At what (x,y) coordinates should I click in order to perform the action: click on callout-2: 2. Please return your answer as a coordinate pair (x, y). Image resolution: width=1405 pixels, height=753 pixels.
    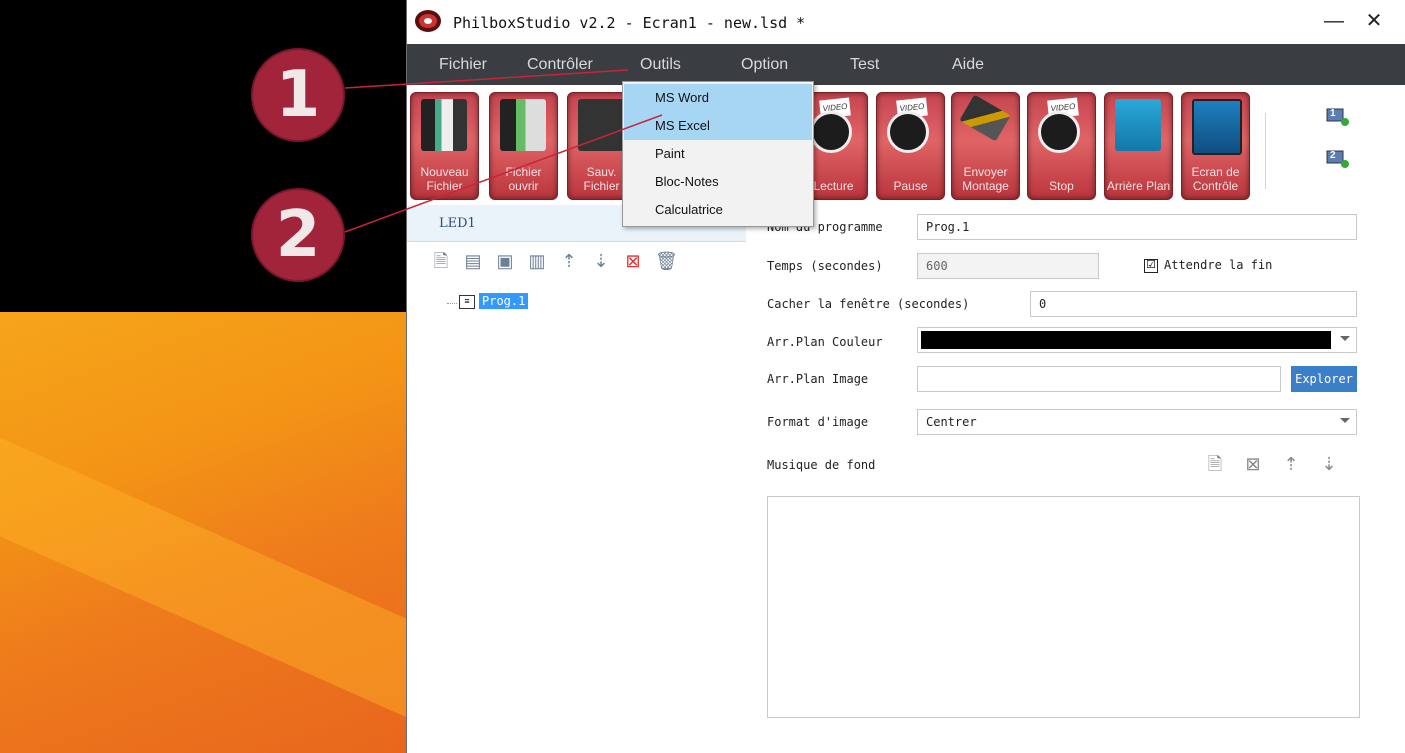
    Looking at the image, I should click on (298, 235).